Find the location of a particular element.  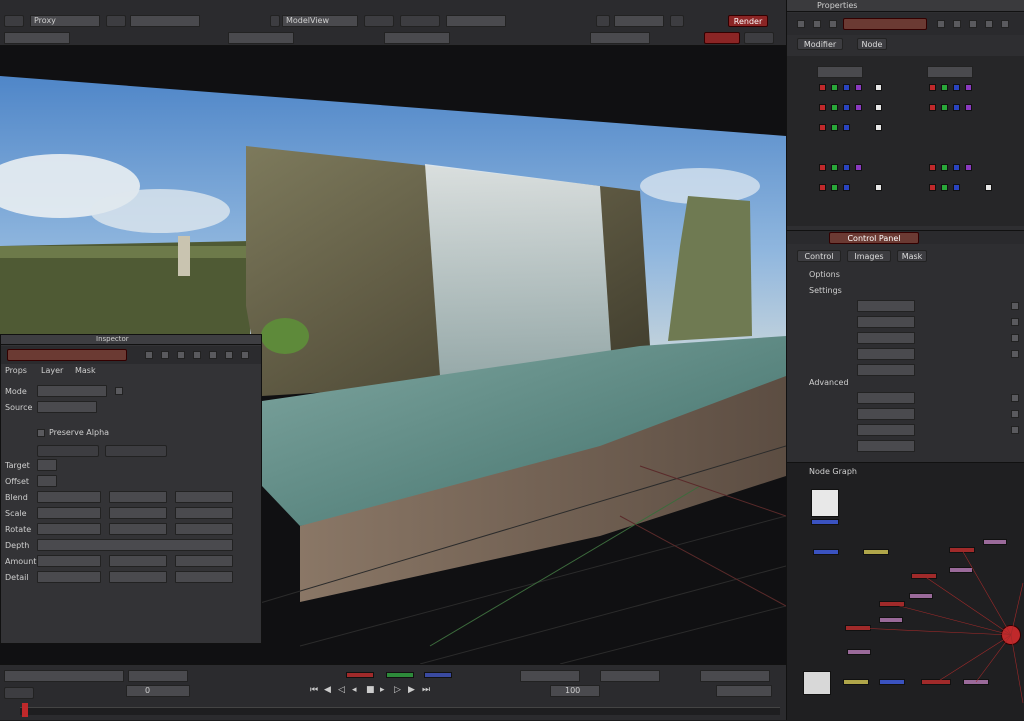

control-panel-title: Control Panel is located at coordinates (874, 238).